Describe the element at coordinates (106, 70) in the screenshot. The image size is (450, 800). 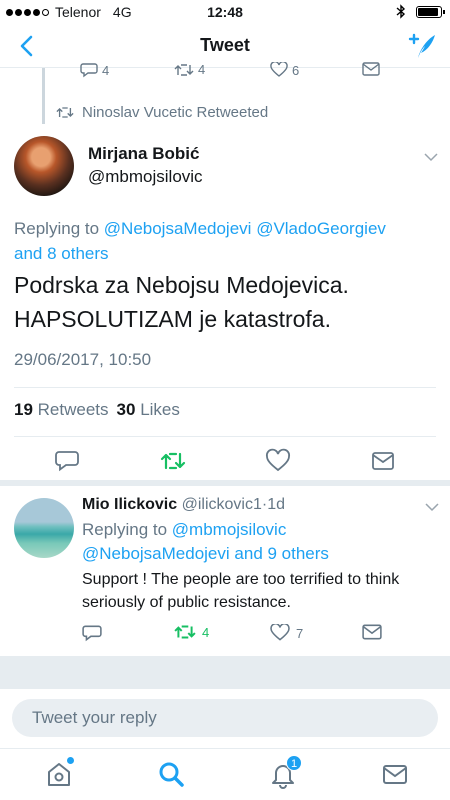
I see `prev-reply-count: 4` at that location.